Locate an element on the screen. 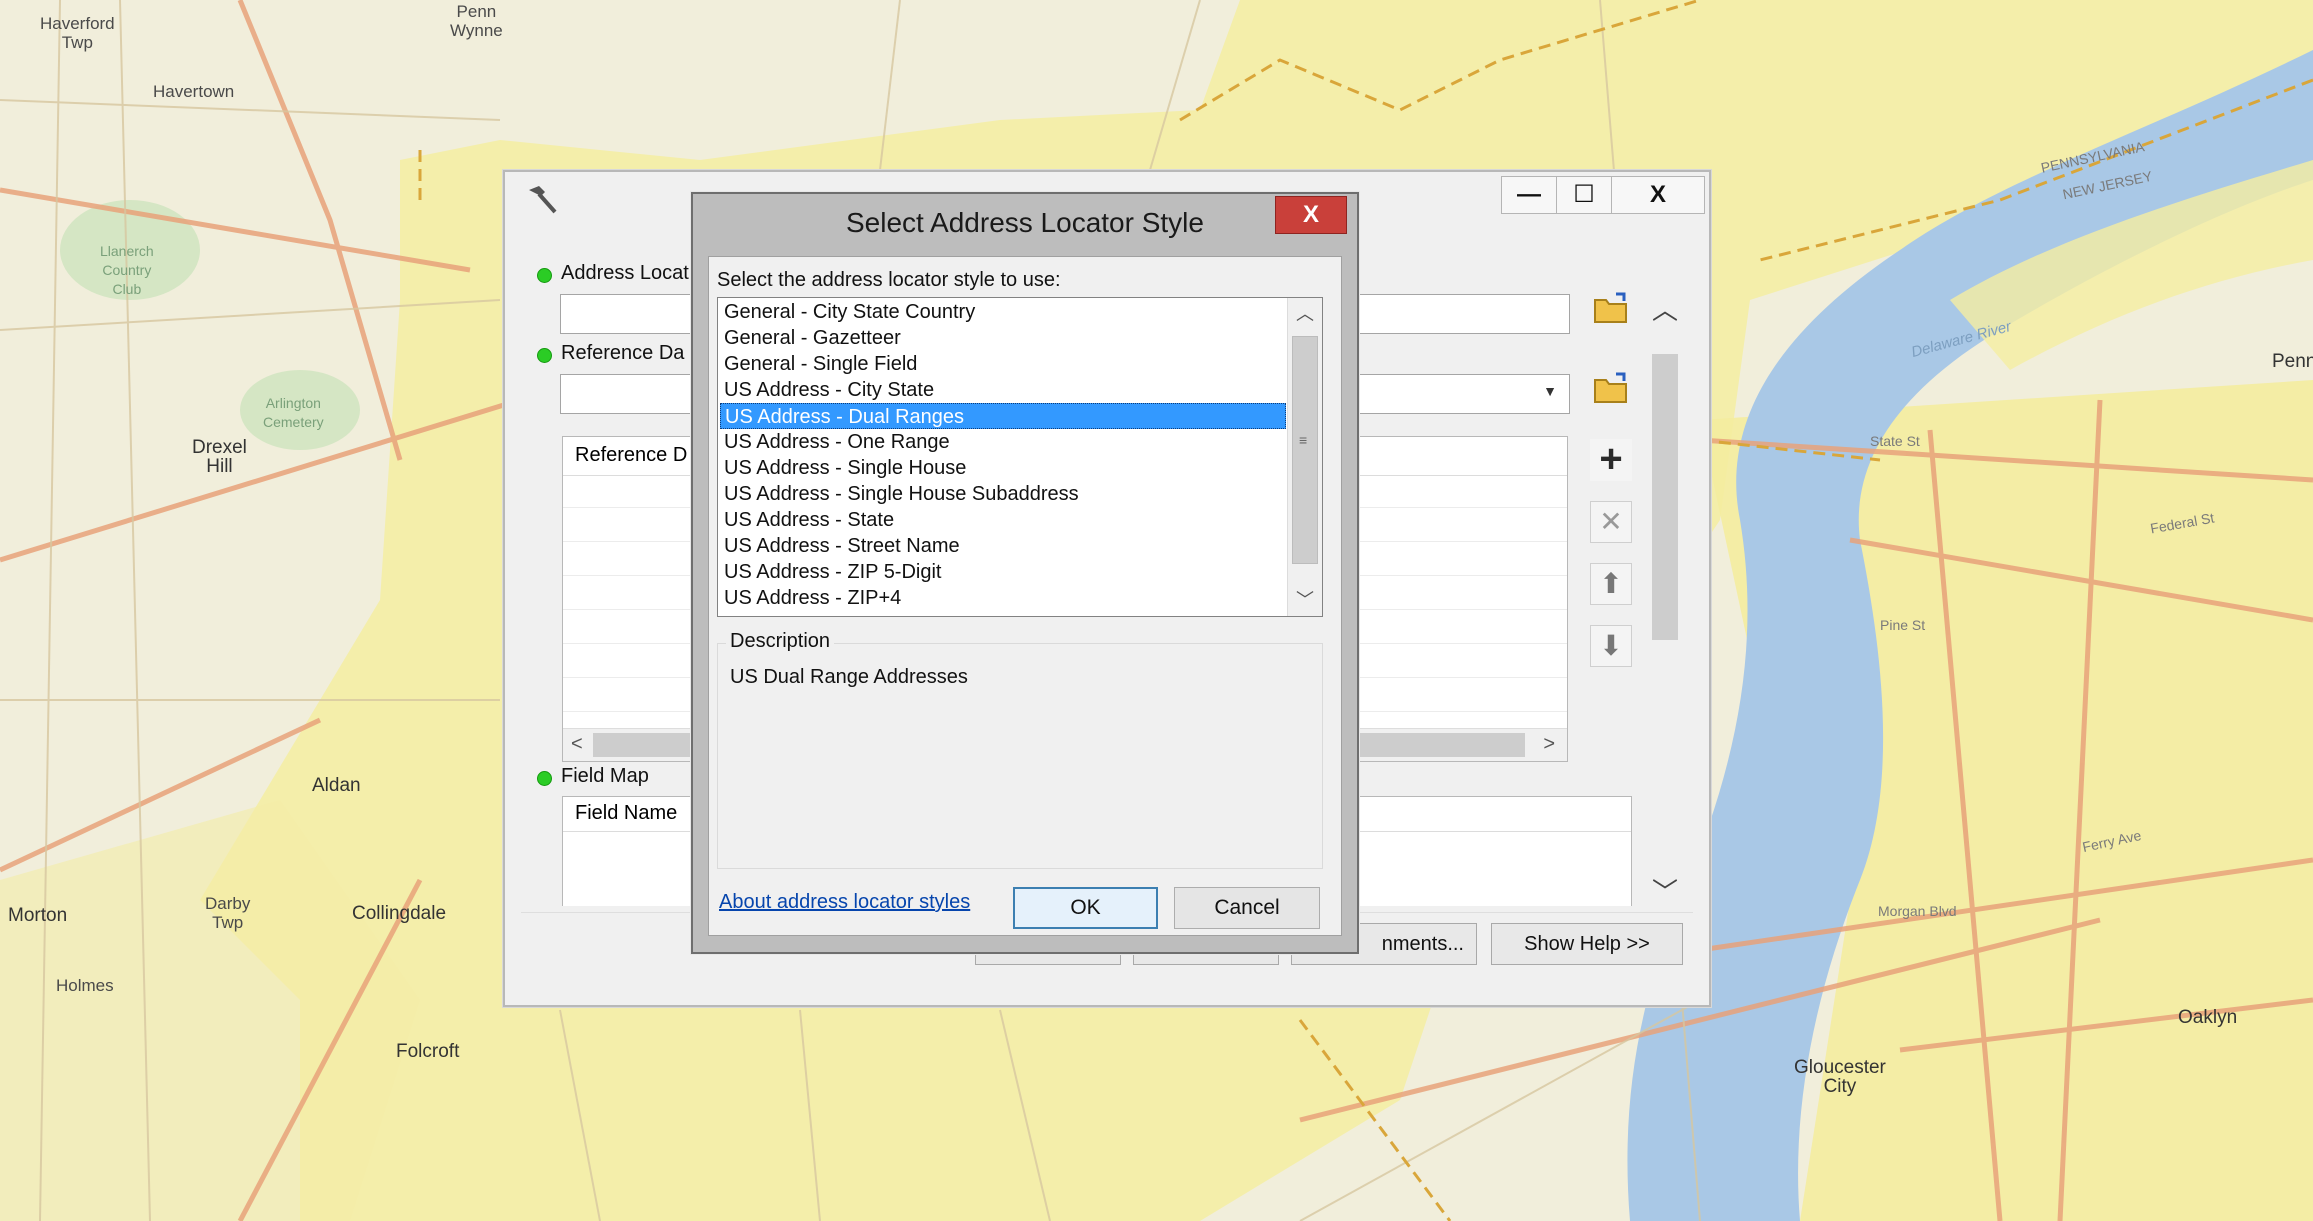 Image resolution: width=2313 pixels, height=1221 pixels. map-label-haverford: Haverford Twp is located at coordinates (77, 33).